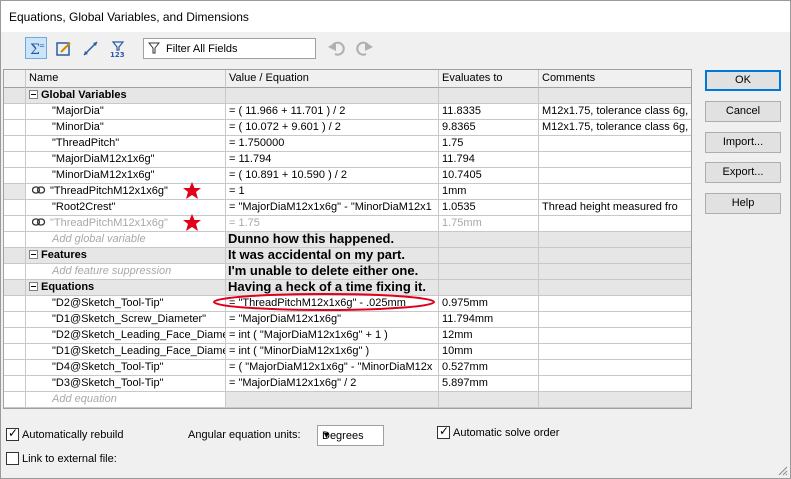 The width and height of the screenshot is (791, 479). I want to click on evaluates-cell: 11.794mm, so click(489, 320).